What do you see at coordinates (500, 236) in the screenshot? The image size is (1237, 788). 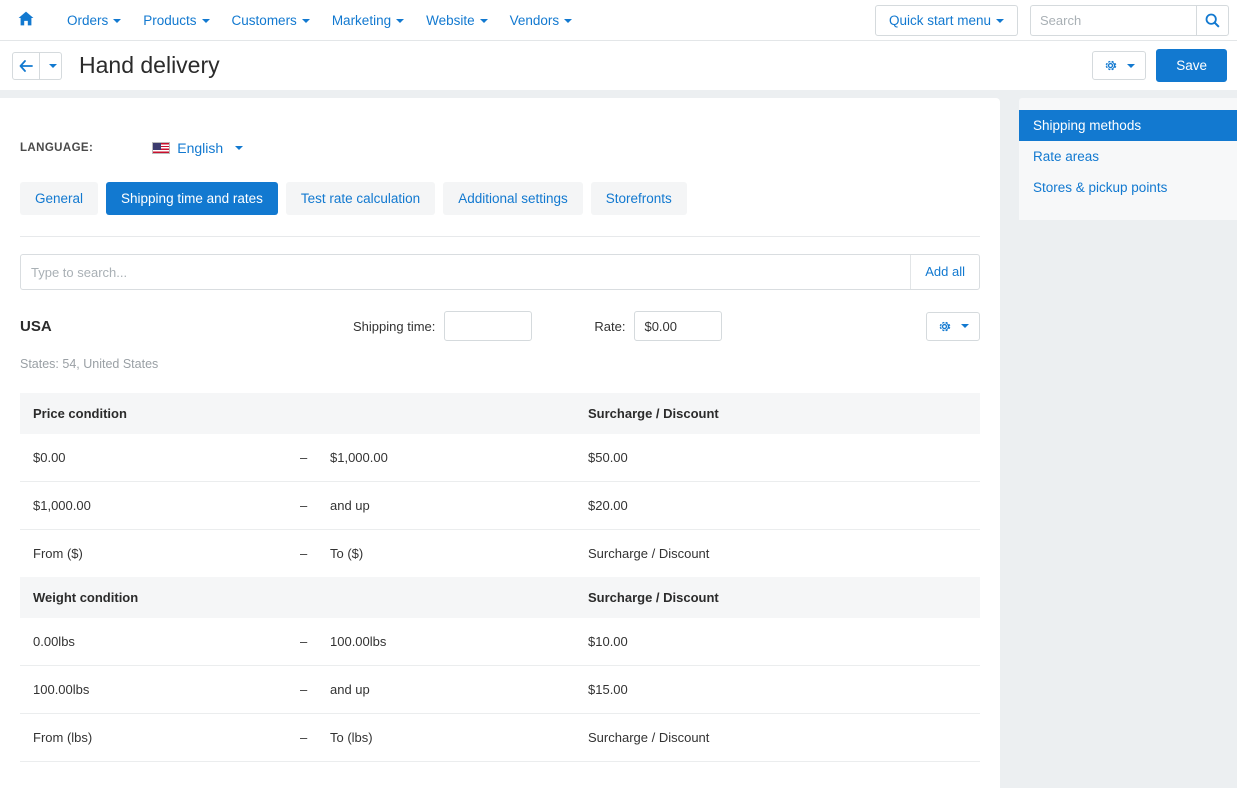 I see `section-divider` at bounding box center [500, 236].